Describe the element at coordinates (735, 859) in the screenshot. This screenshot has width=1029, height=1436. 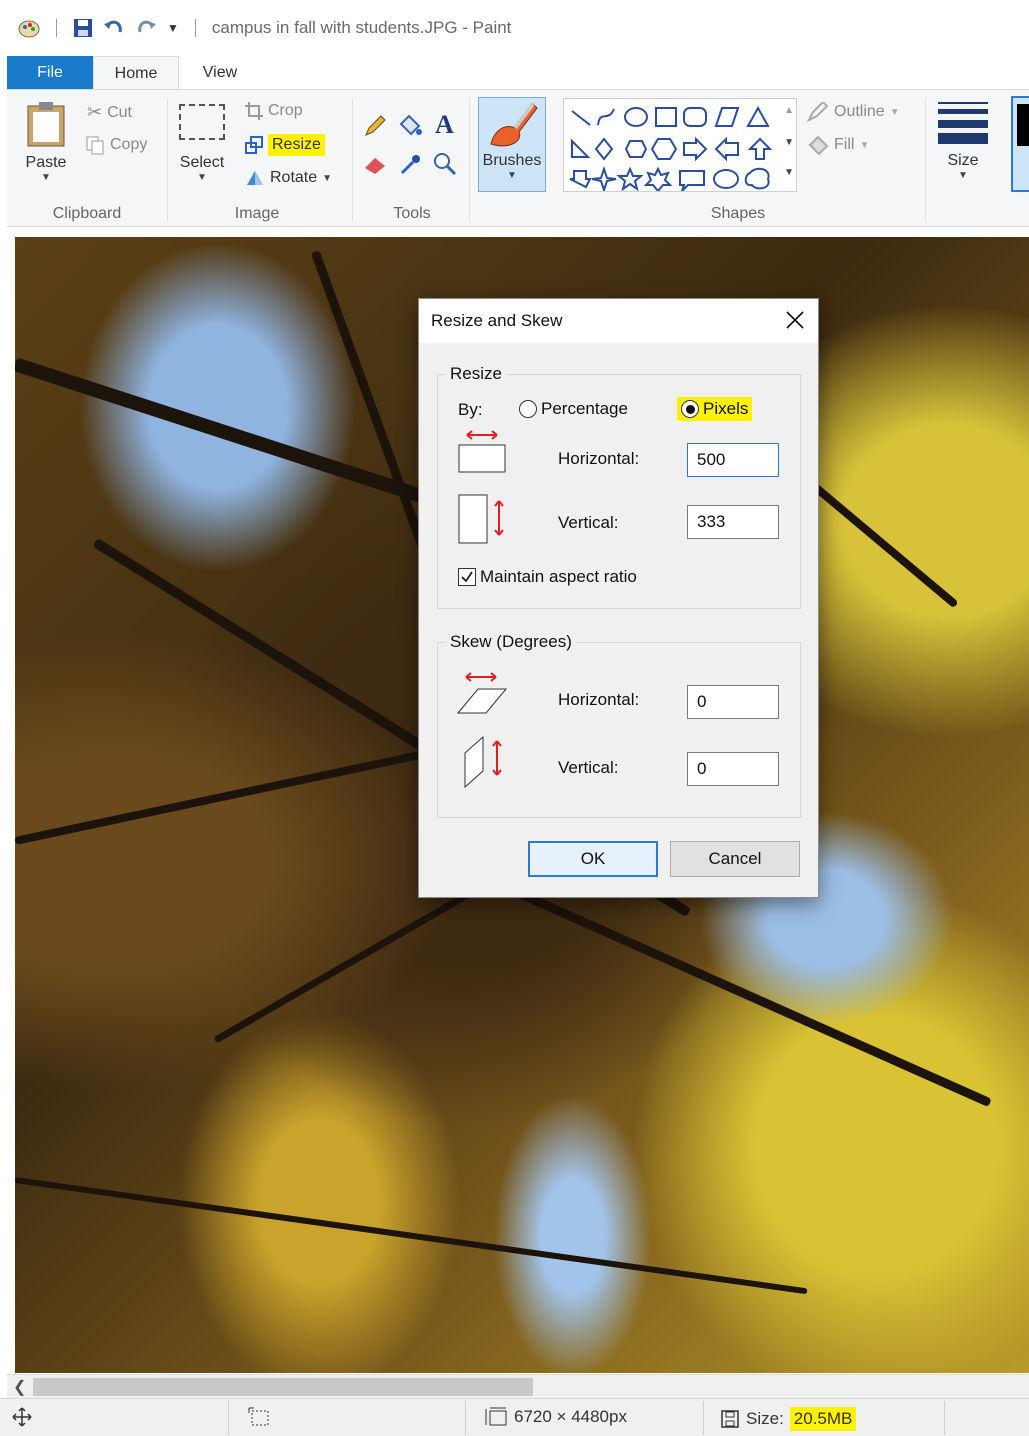
I see `cancel-button: Cancel` at that location.